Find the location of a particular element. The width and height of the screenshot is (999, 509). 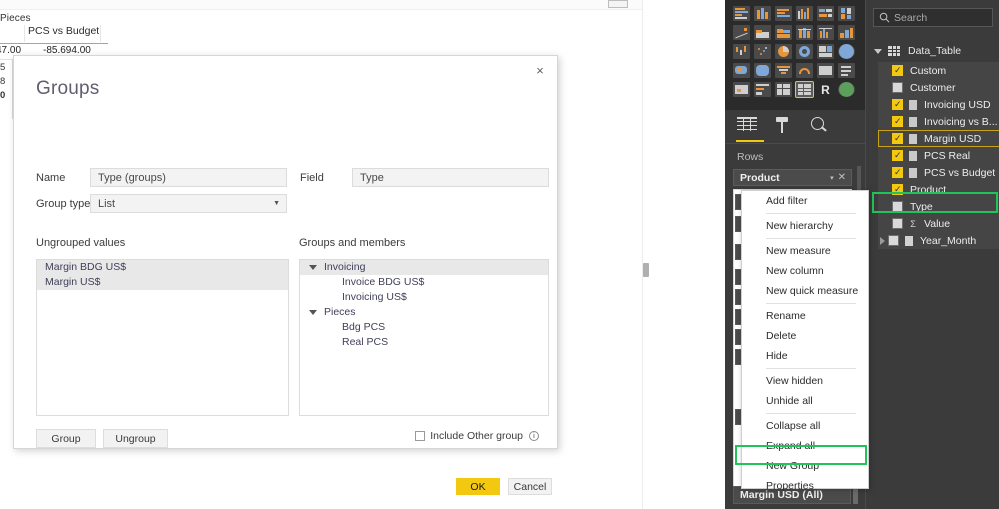

field-row-pcs-vs-budget: PCS vs Budget is located at coordinates (938, 172).